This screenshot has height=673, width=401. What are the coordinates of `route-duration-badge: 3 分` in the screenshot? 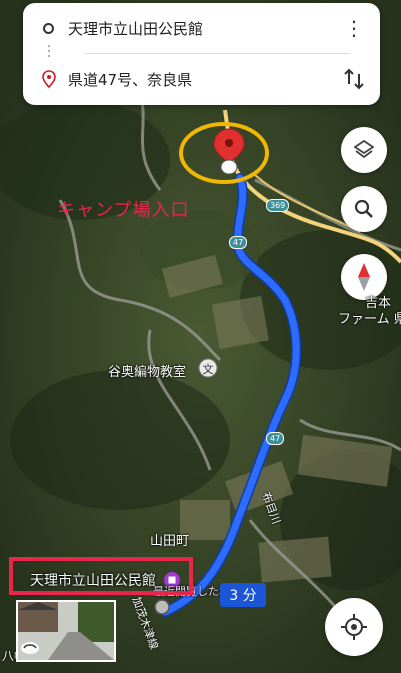 It's located at (243, 595).